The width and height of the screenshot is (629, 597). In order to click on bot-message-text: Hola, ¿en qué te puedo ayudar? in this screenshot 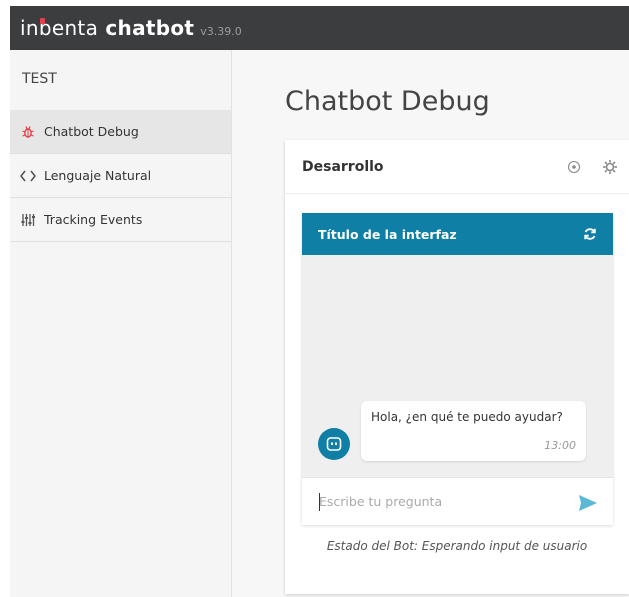, I will do `click(467, 417)`.